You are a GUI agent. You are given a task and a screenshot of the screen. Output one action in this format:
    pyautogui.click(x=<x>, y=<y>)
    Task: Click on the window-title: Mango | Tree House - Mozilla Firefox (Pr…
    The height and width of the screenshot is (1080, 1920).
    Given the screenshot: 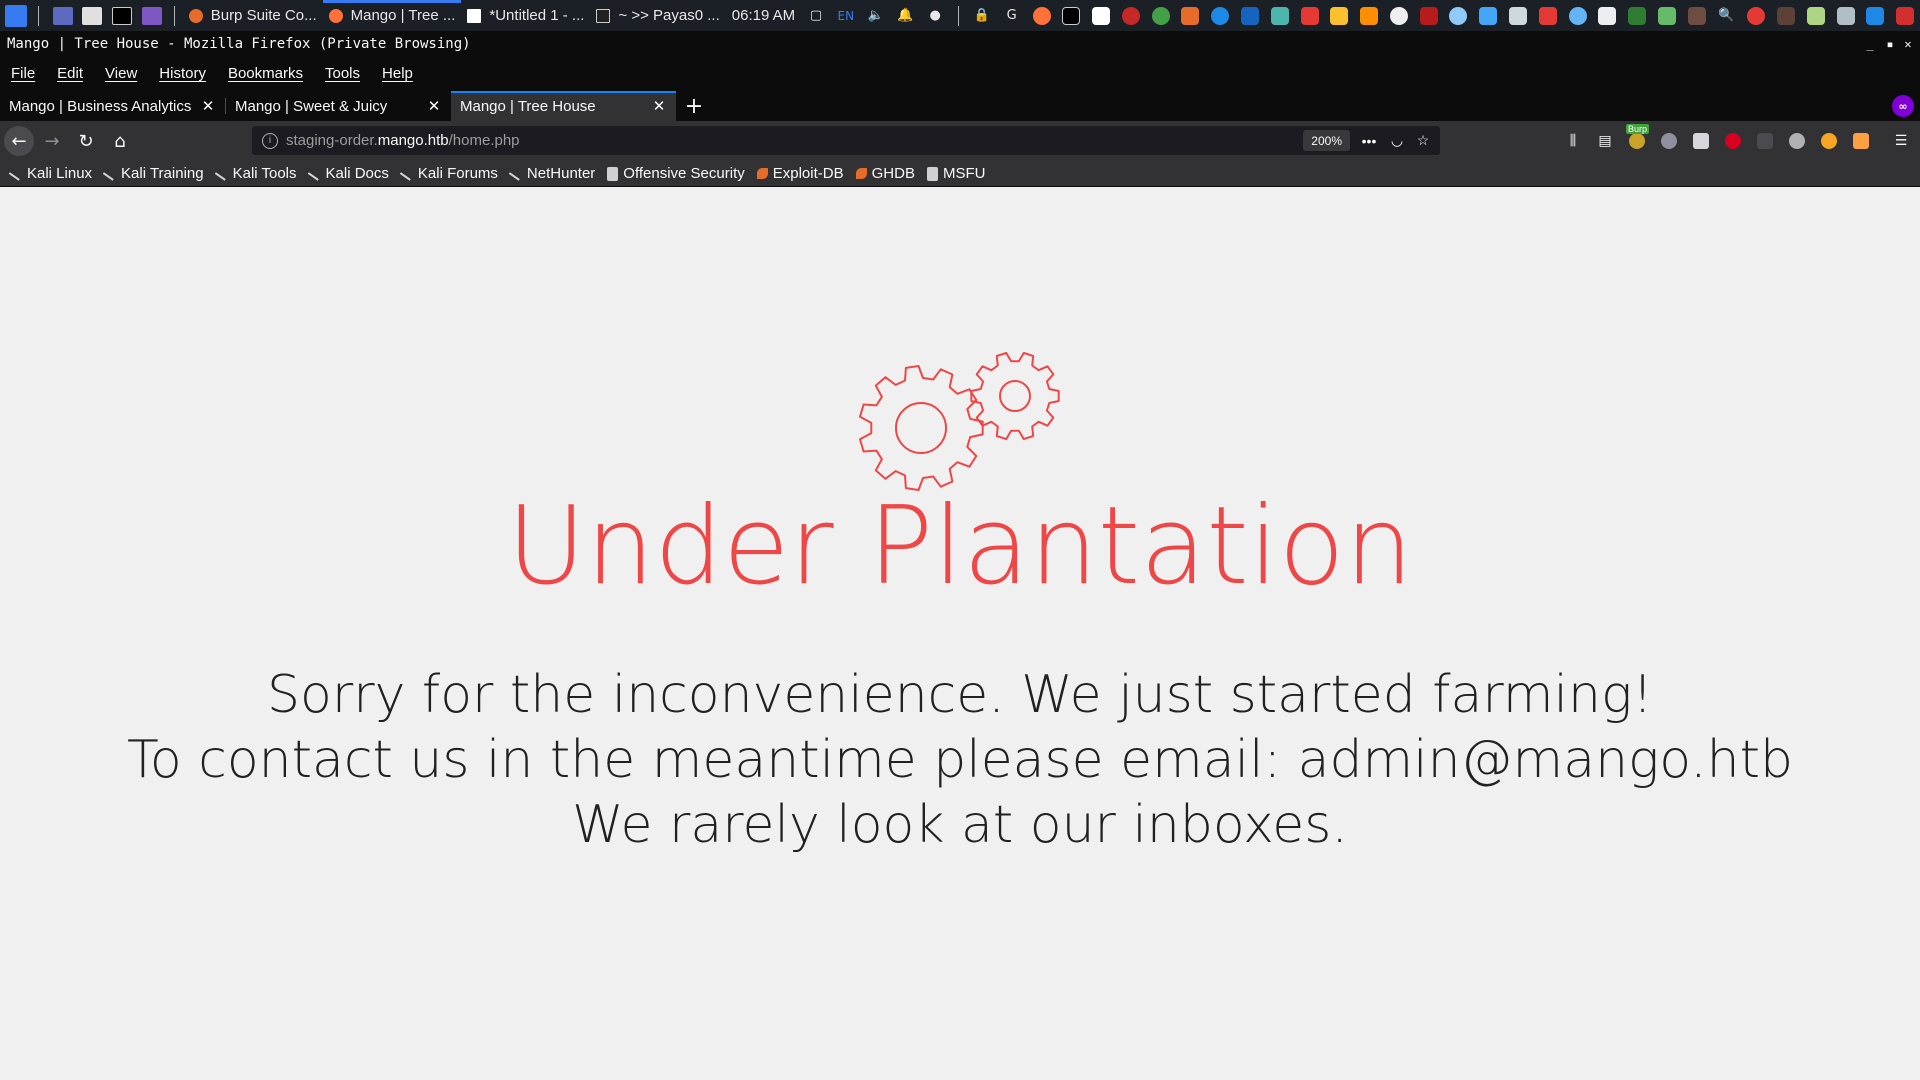 What is the action you would take?
    pyautogui.click(x=239, y=43)
    